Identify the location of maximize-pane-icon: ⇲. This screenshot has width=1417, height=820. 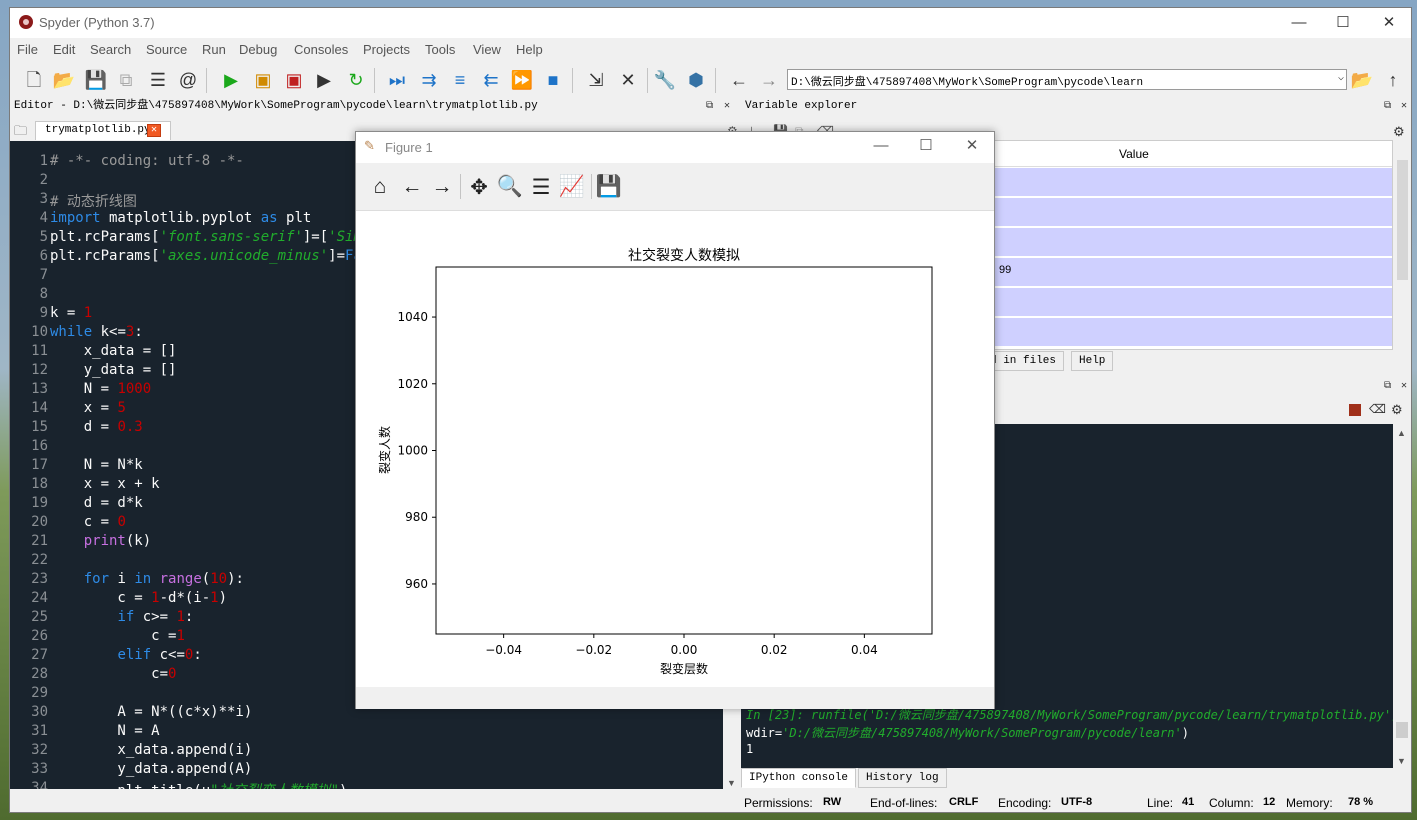
(596, 80).